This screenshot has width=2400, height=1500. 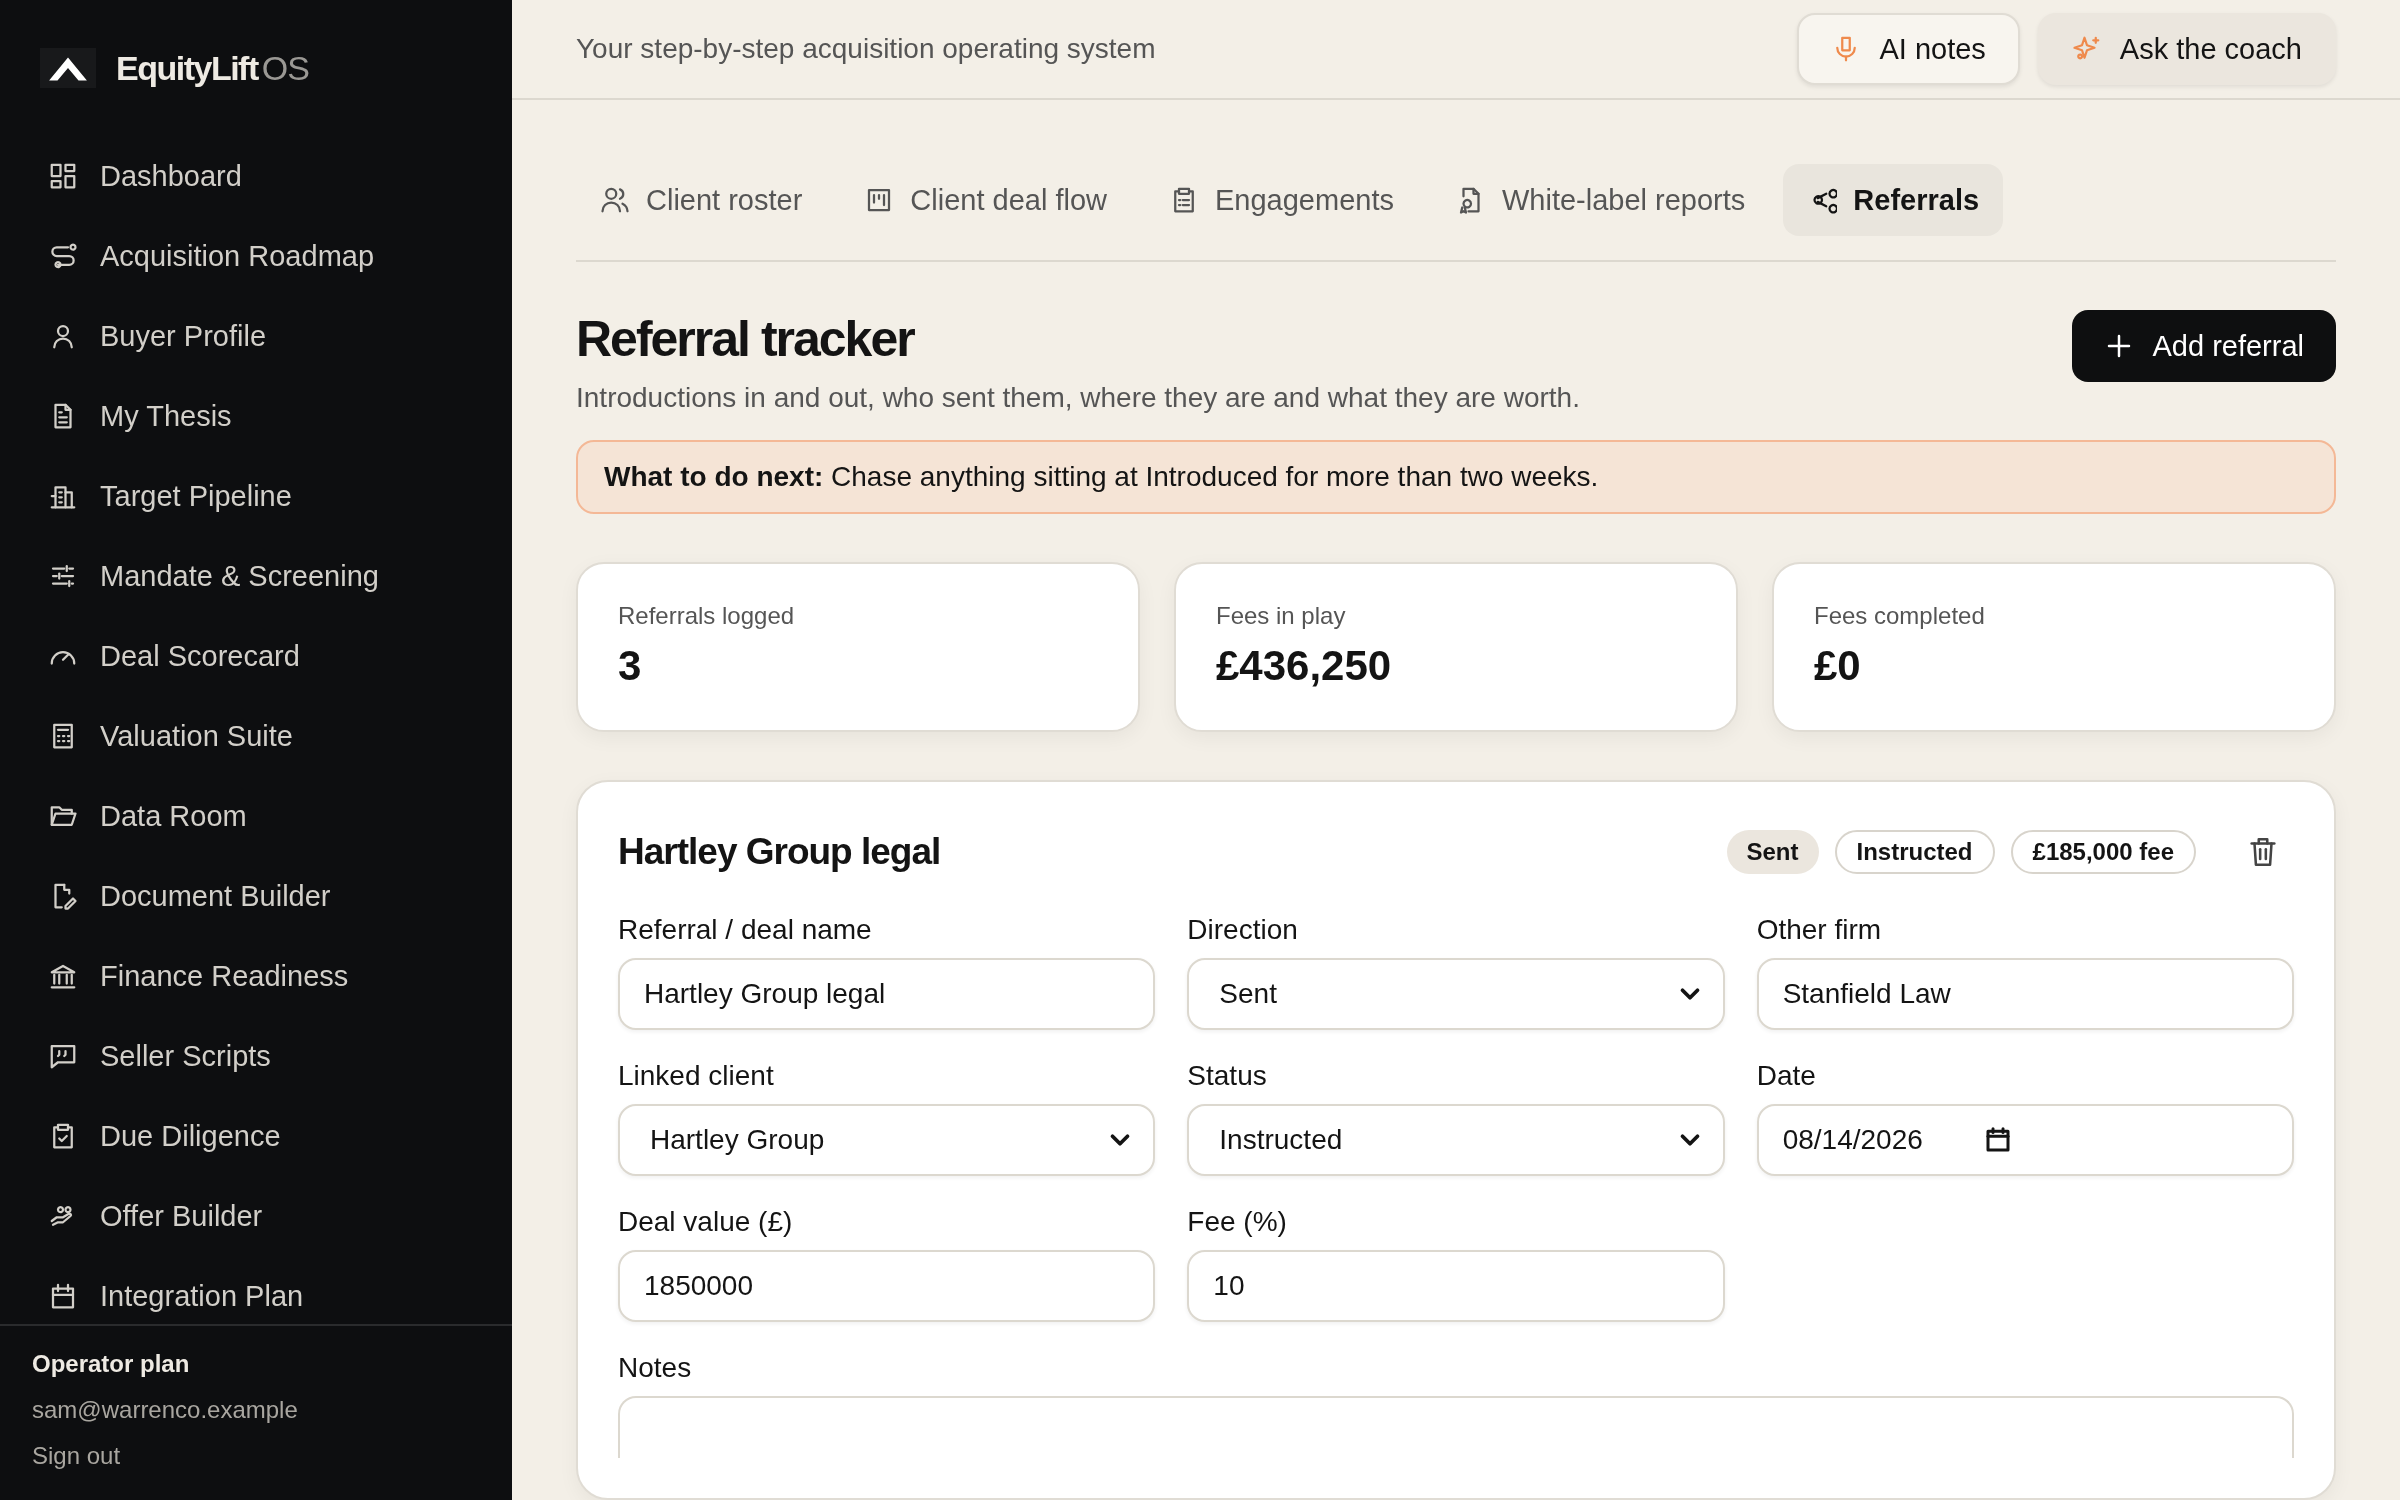 What do you see at coordinates (696, 1076) in the screenshot?
I see `field-label: Linked client` at bounding box center [696, 1076].